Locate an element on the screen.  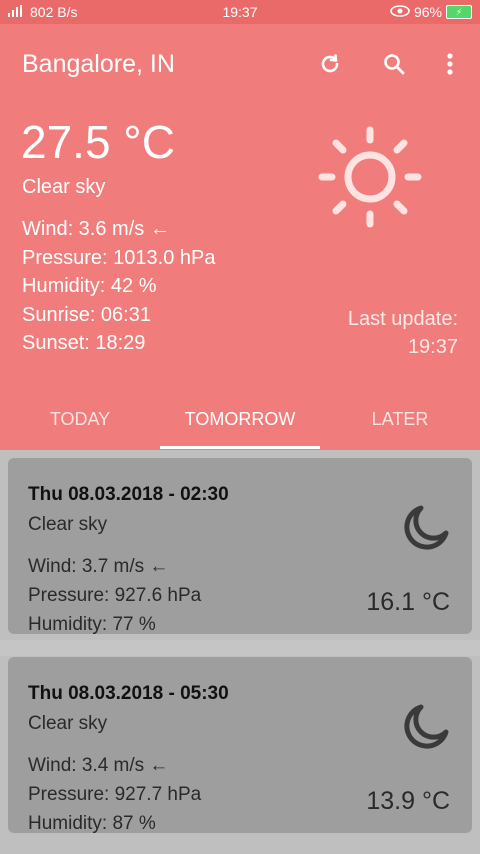
last-update-time: 19:37 is located at coordinates (432, 347).